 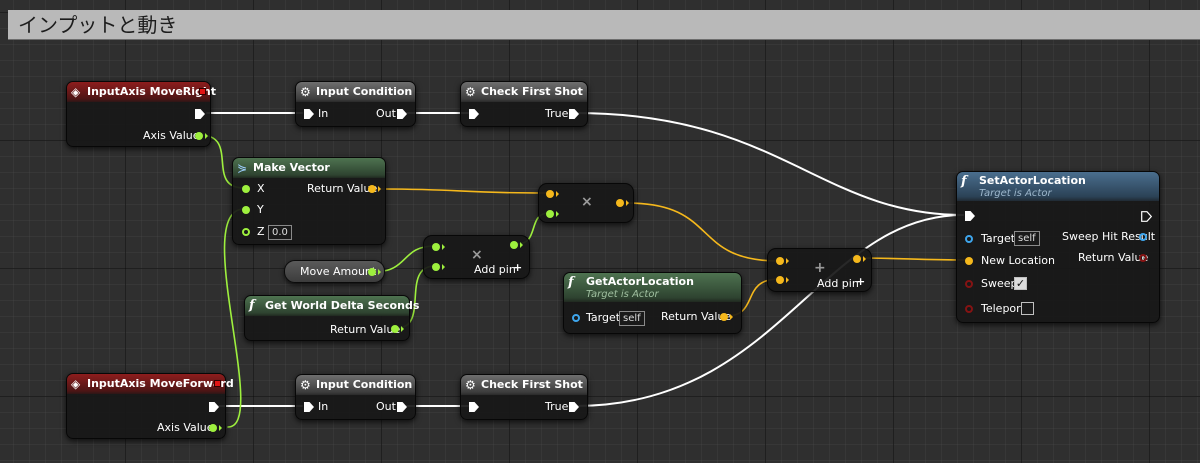 I want to click on input-axis-moveforward-node: ◈ InputAxis MoveForward Axis Value, so click(x=150, y=406).